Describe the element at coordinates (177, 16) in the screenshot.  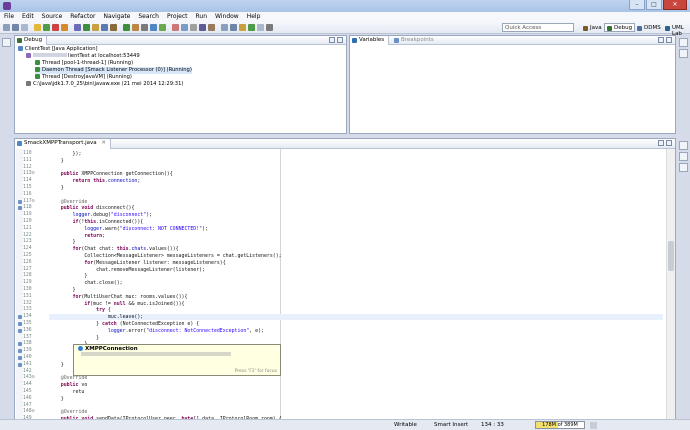
I see `menu-project: Project` at that location.